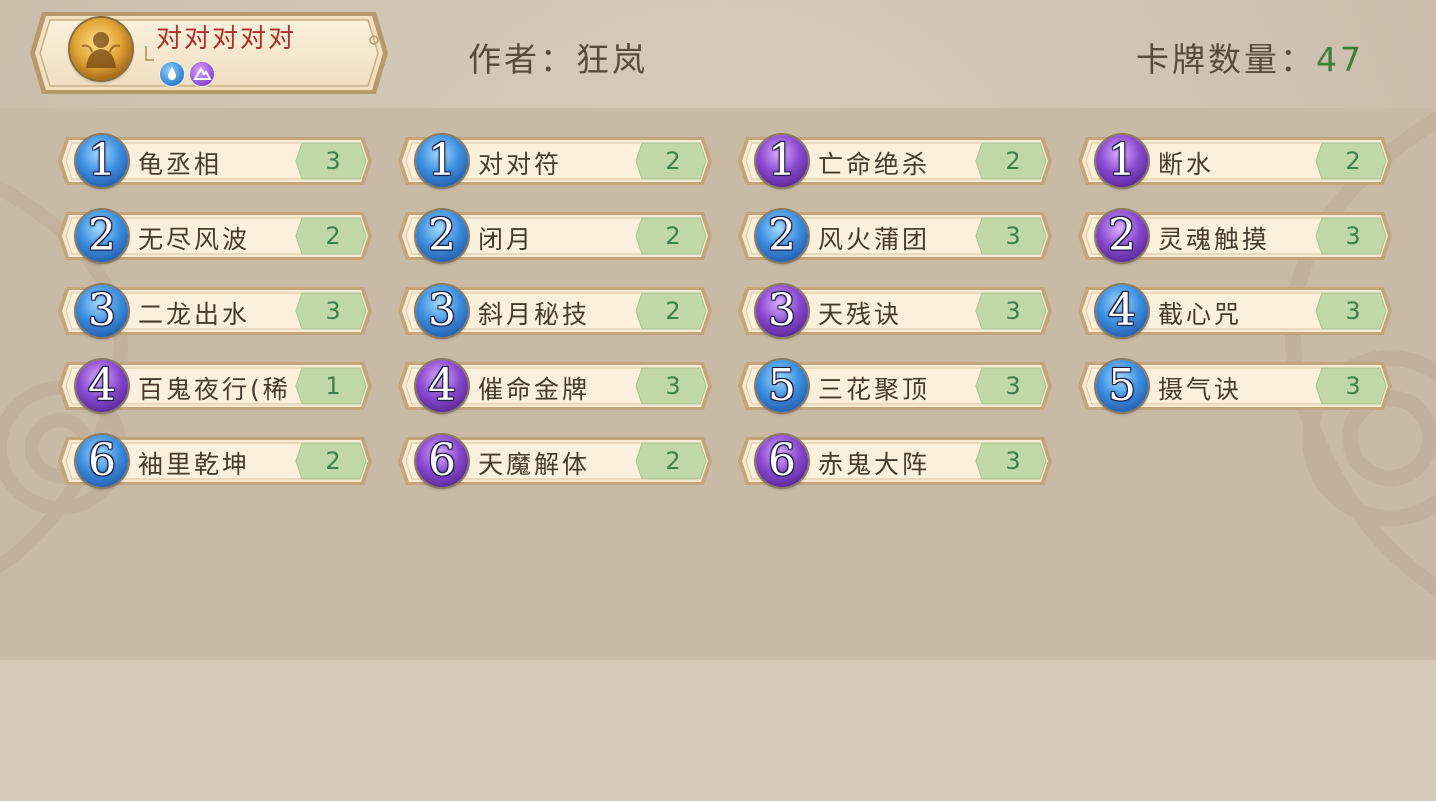 The image size is (1436, 801). I want to click on card-tile: 5 摄气诀 3, so click(1235, 386).